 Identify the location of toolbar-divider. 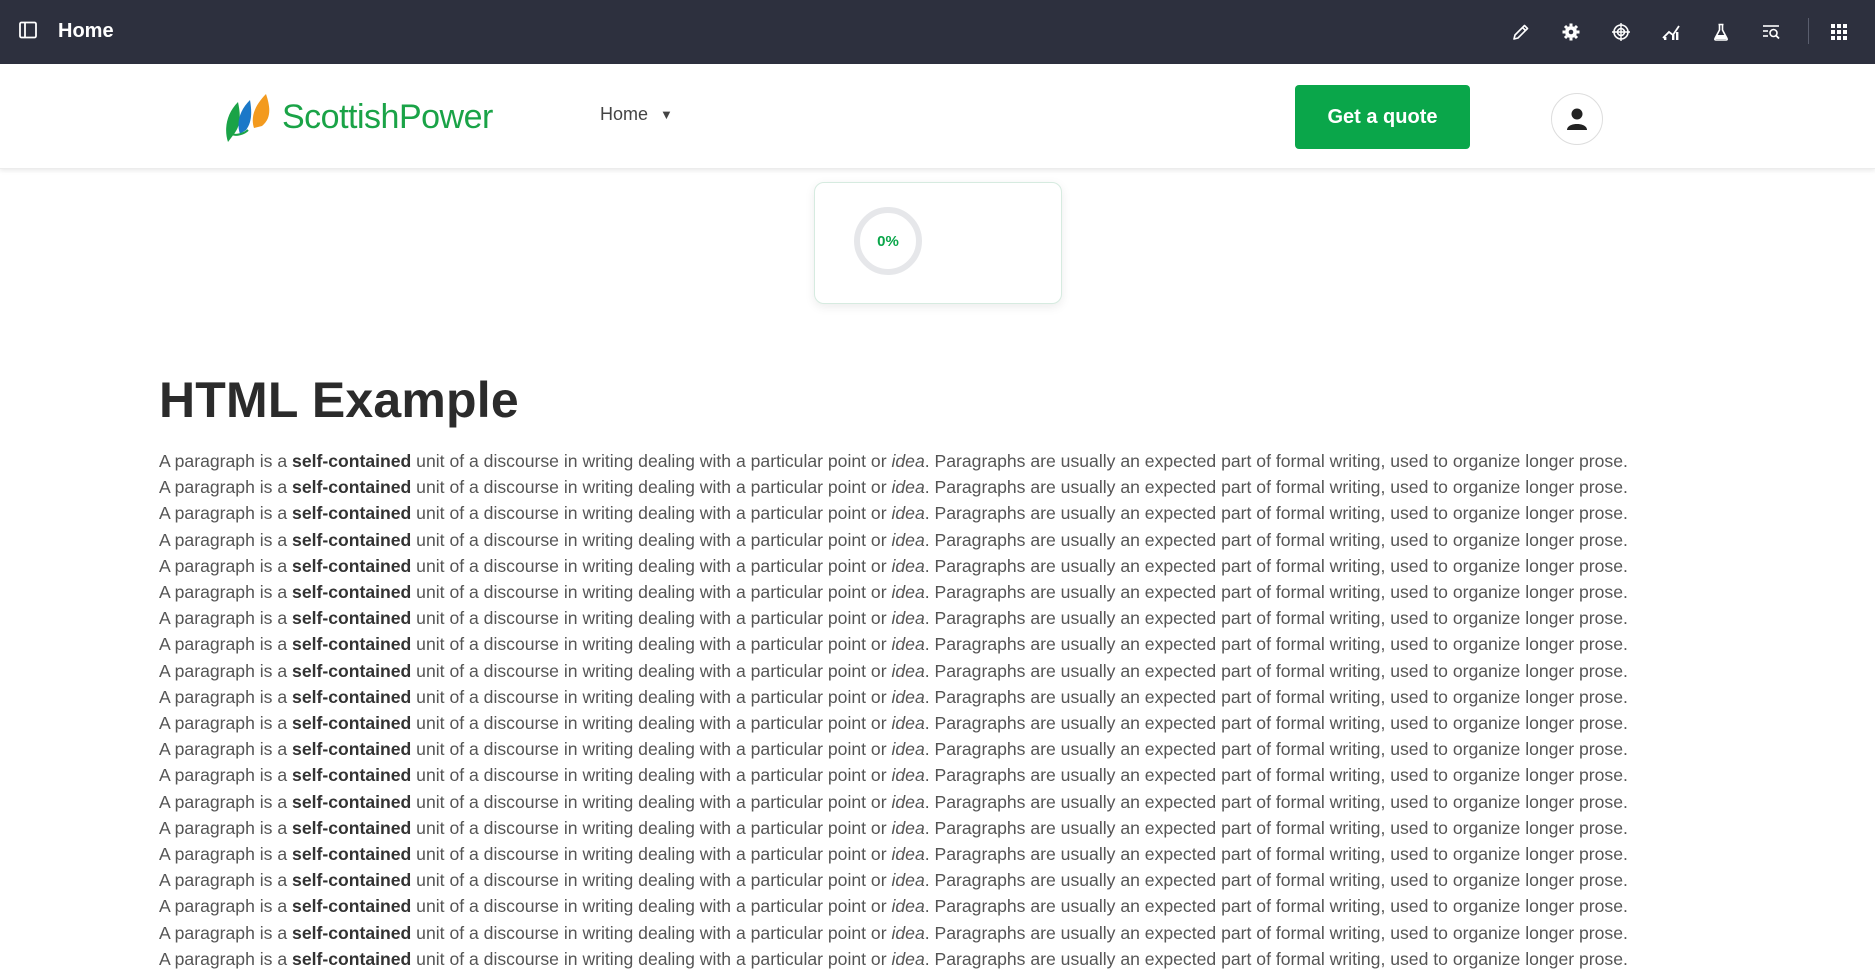
(1808, 31).